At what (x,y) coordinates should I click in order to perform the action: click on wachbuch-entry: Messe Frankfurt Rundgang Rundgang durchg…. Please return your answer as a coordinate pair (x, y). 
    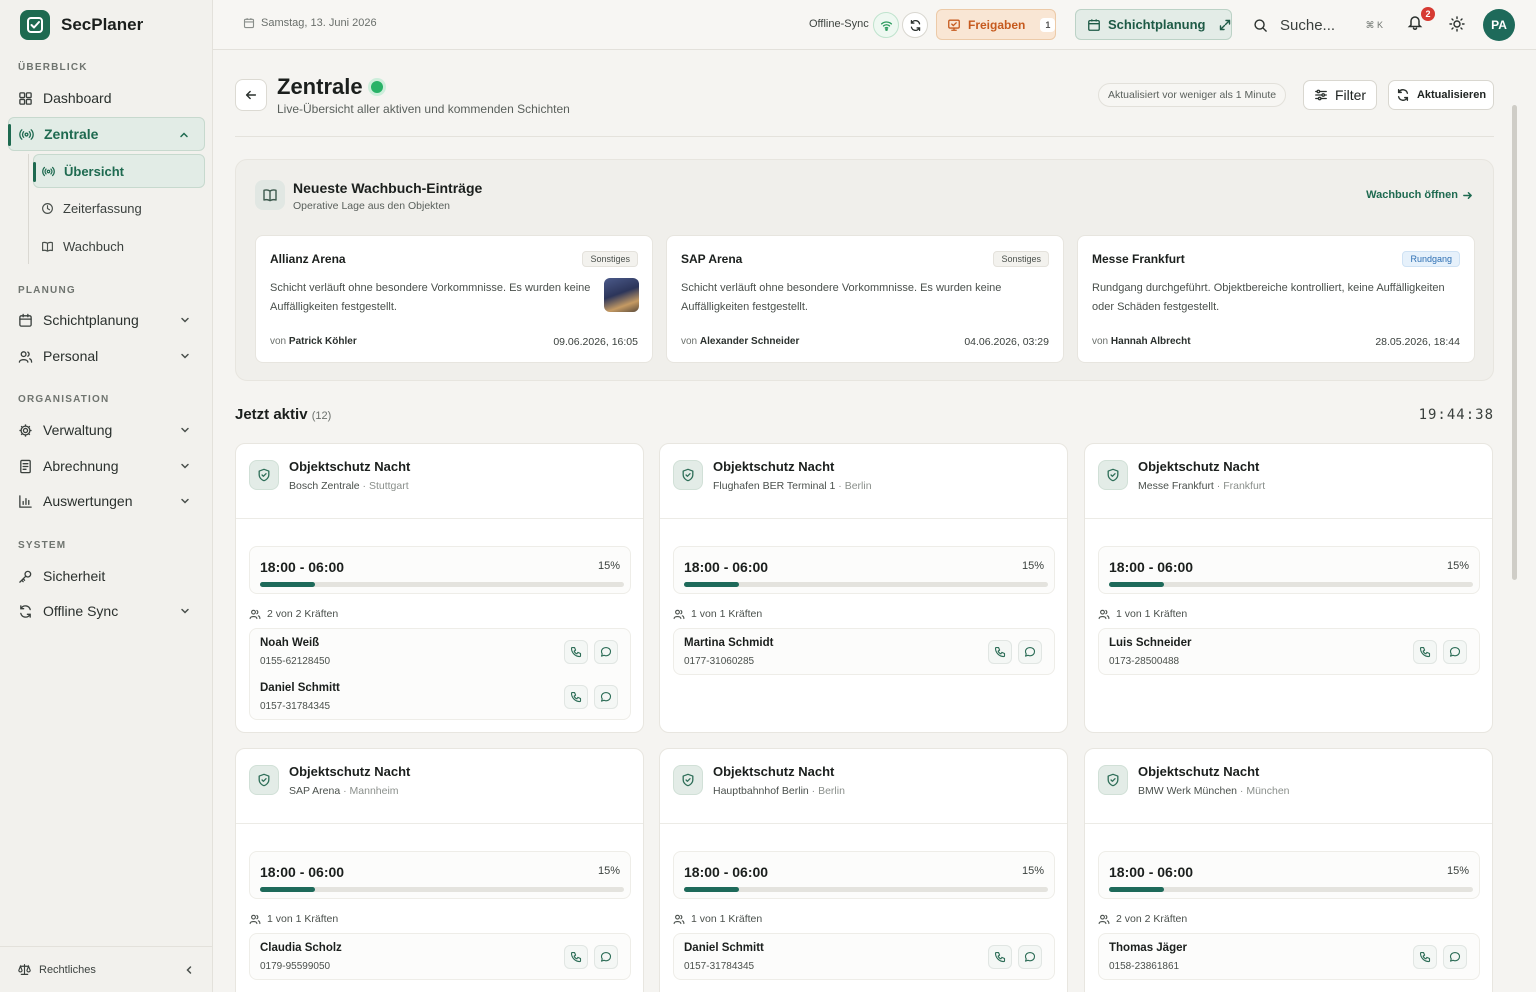
    Looking at the image, I should click on (1276, 299).